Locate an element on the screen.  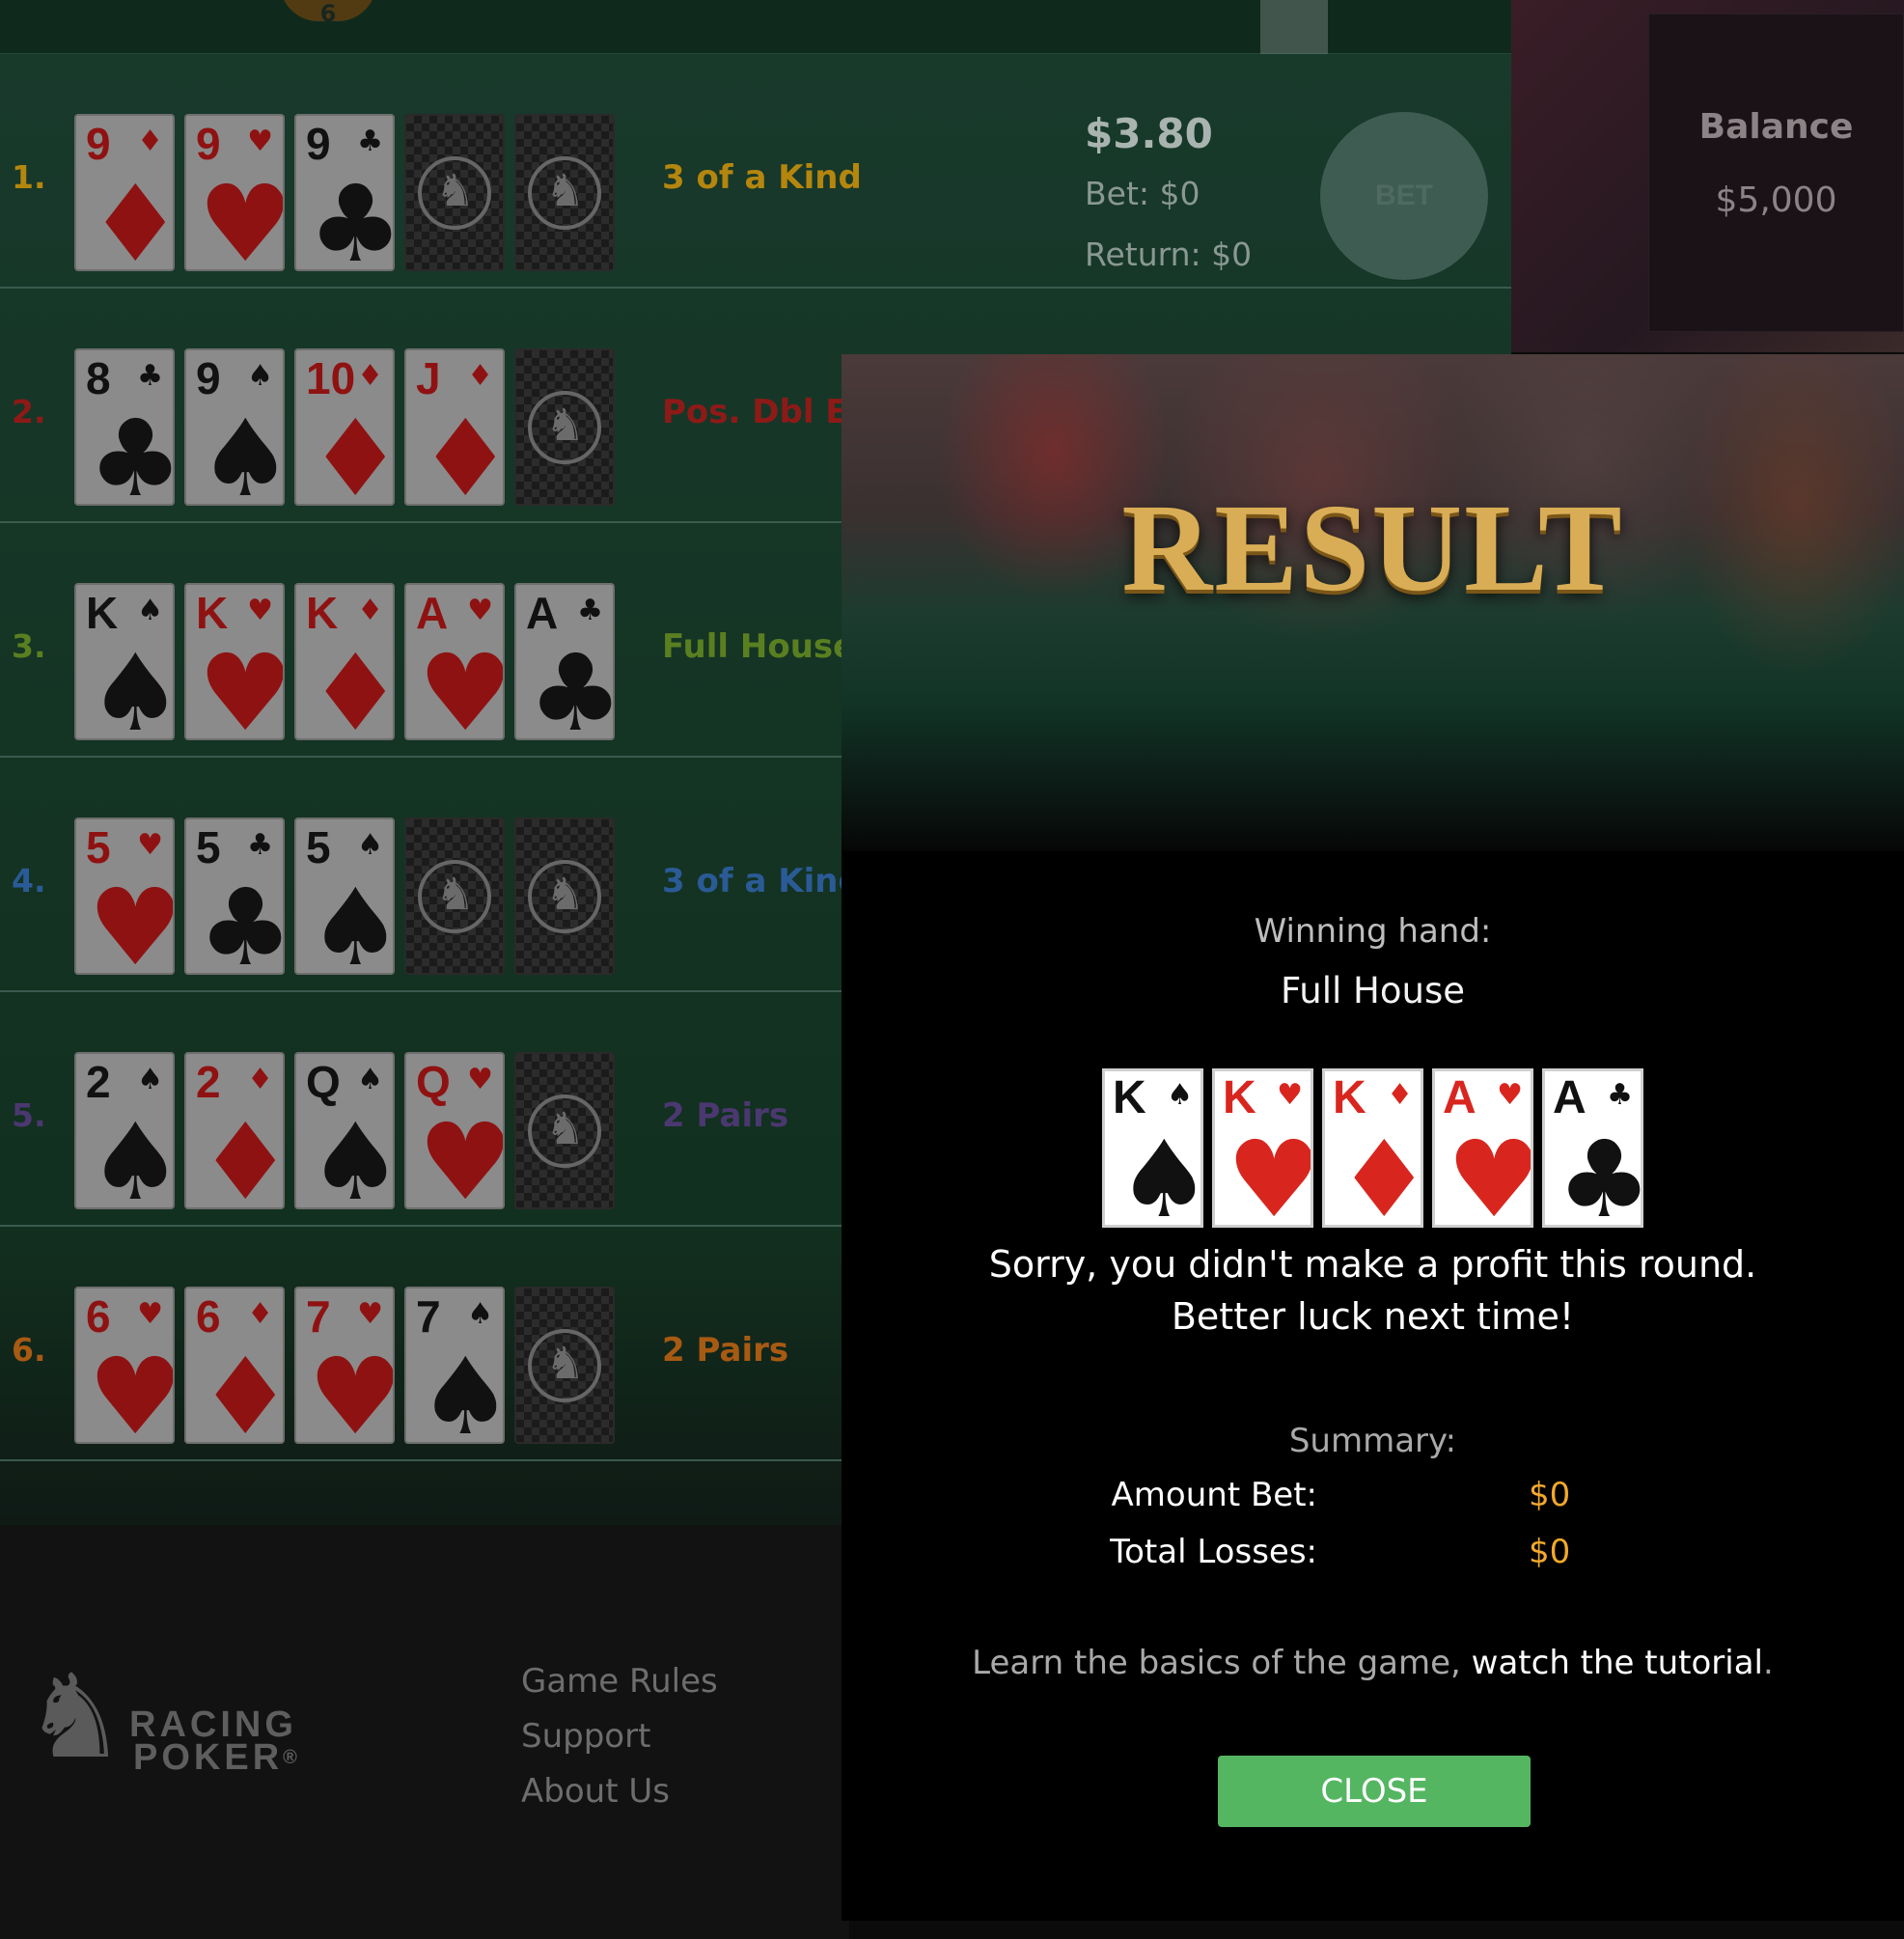
playing-card: 6 ♥ ♥ is located at coordinates (125, 1365).